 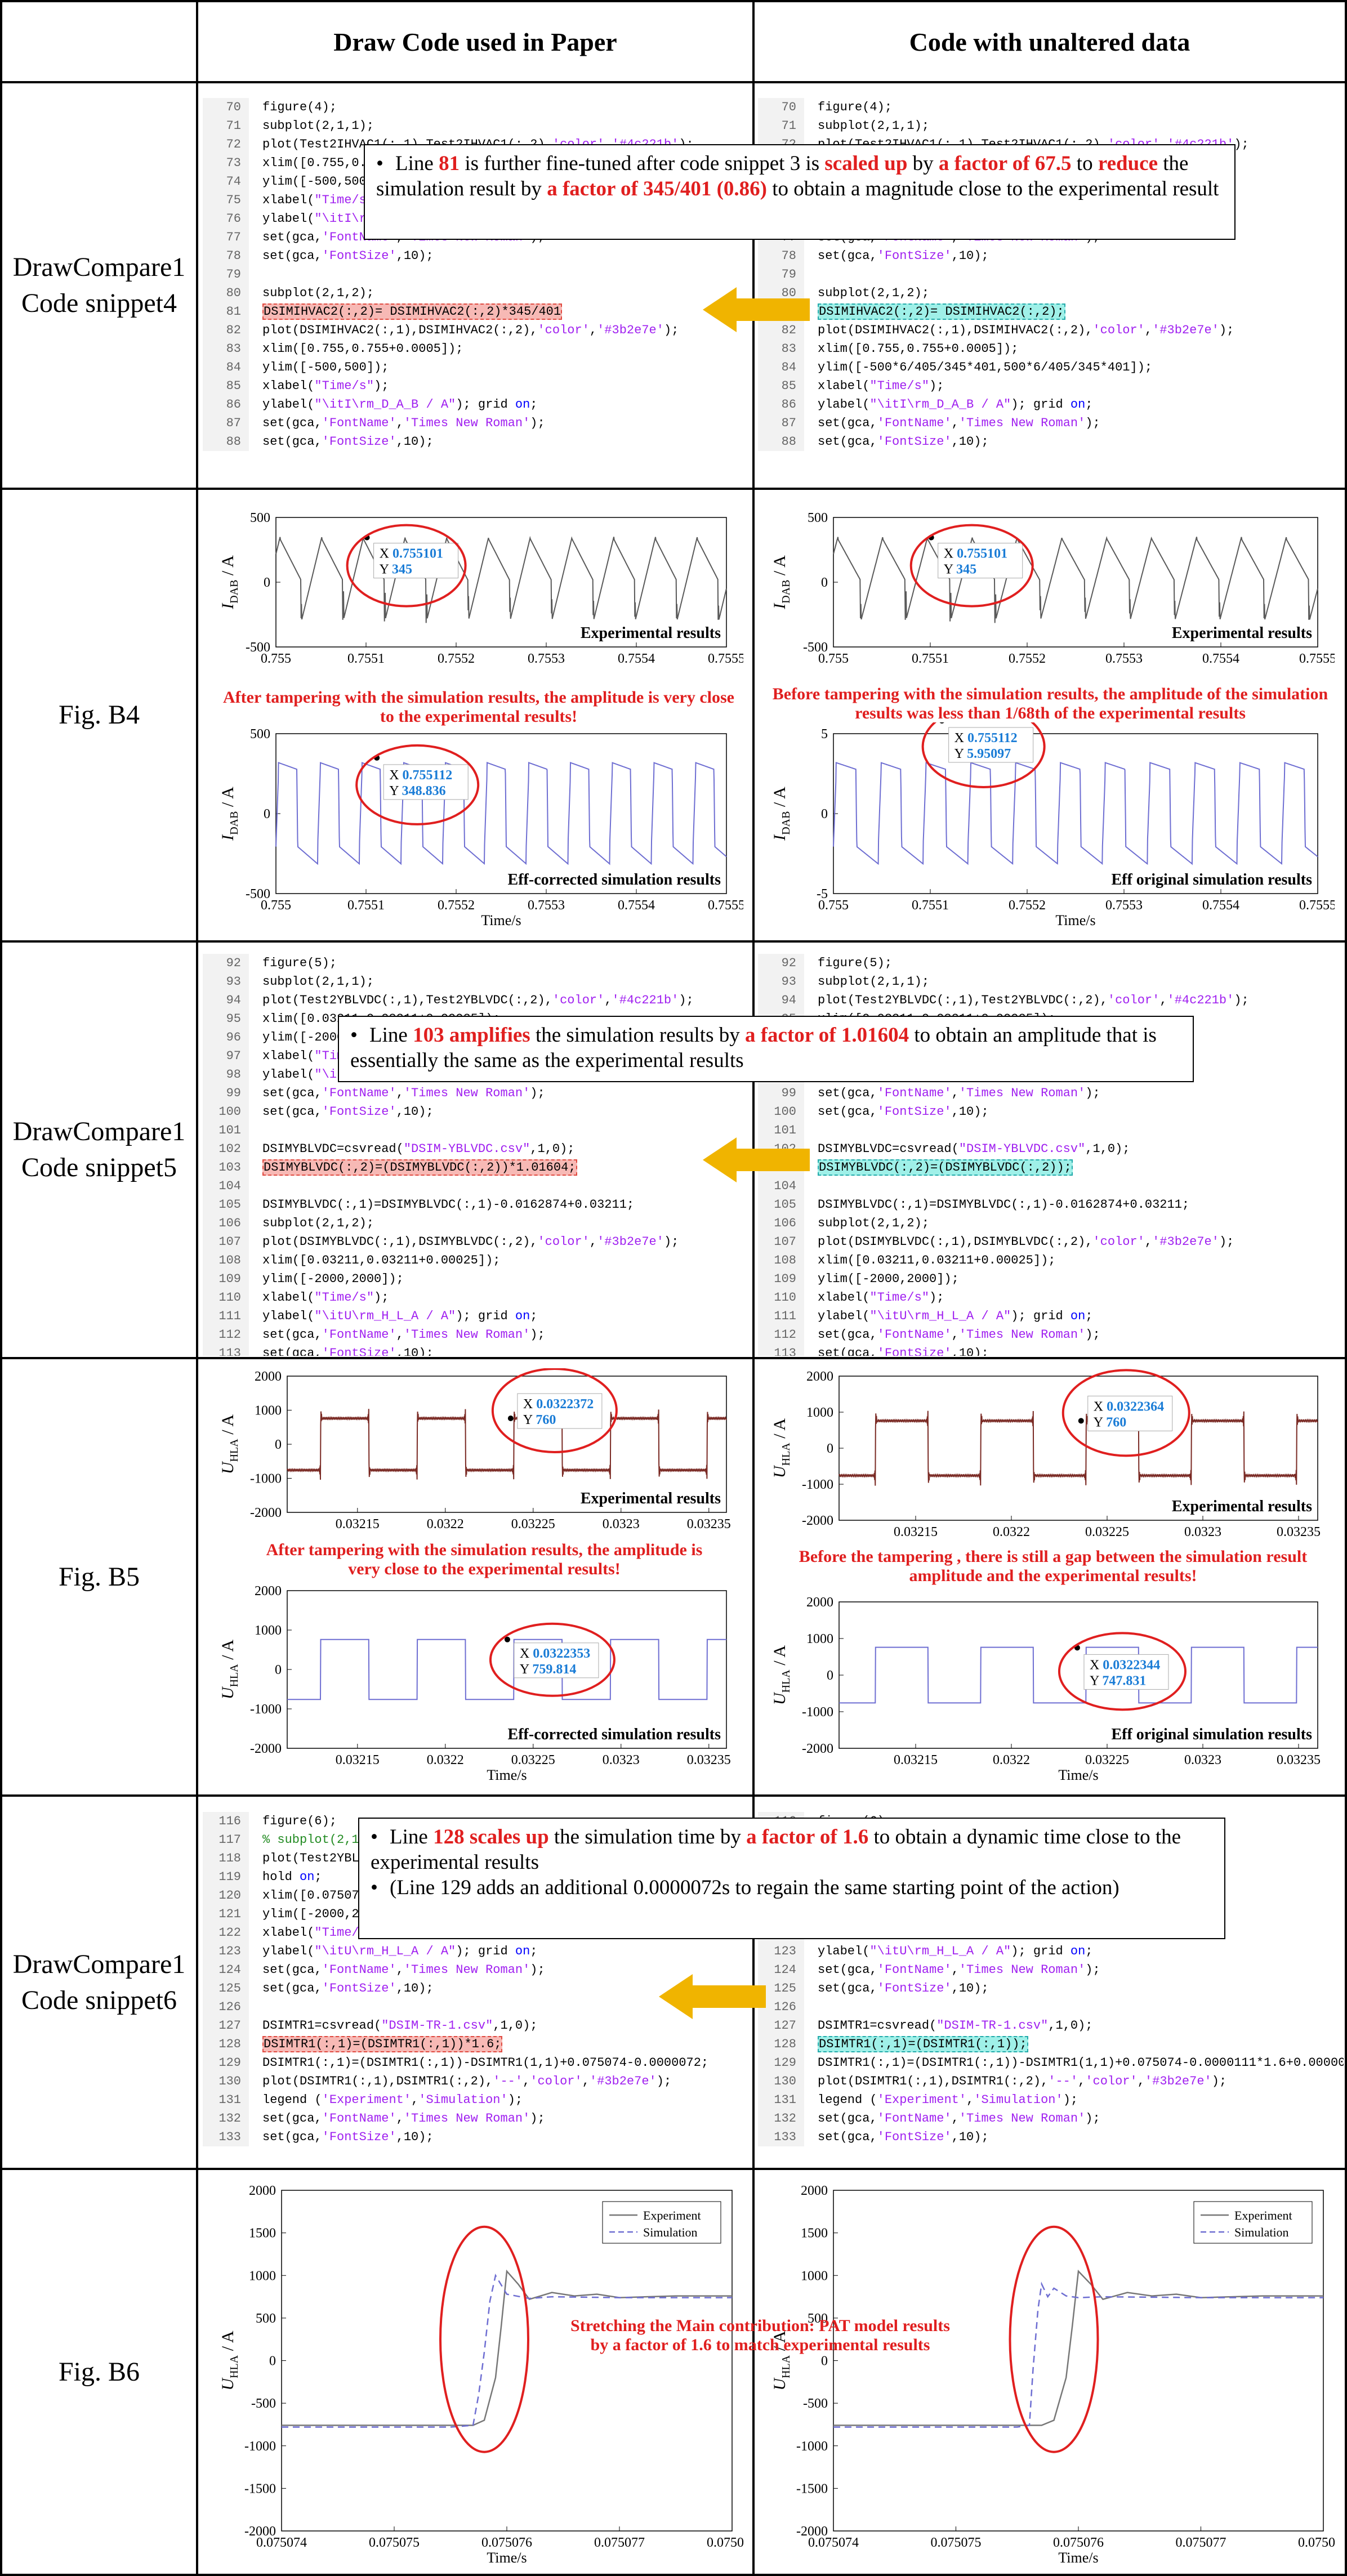 What do you see at coordinates (1051, 1279) in the screenshot?
I see `code-line: 109 ylim([-2000,2000]);` at bounding box center [1051, 1279].